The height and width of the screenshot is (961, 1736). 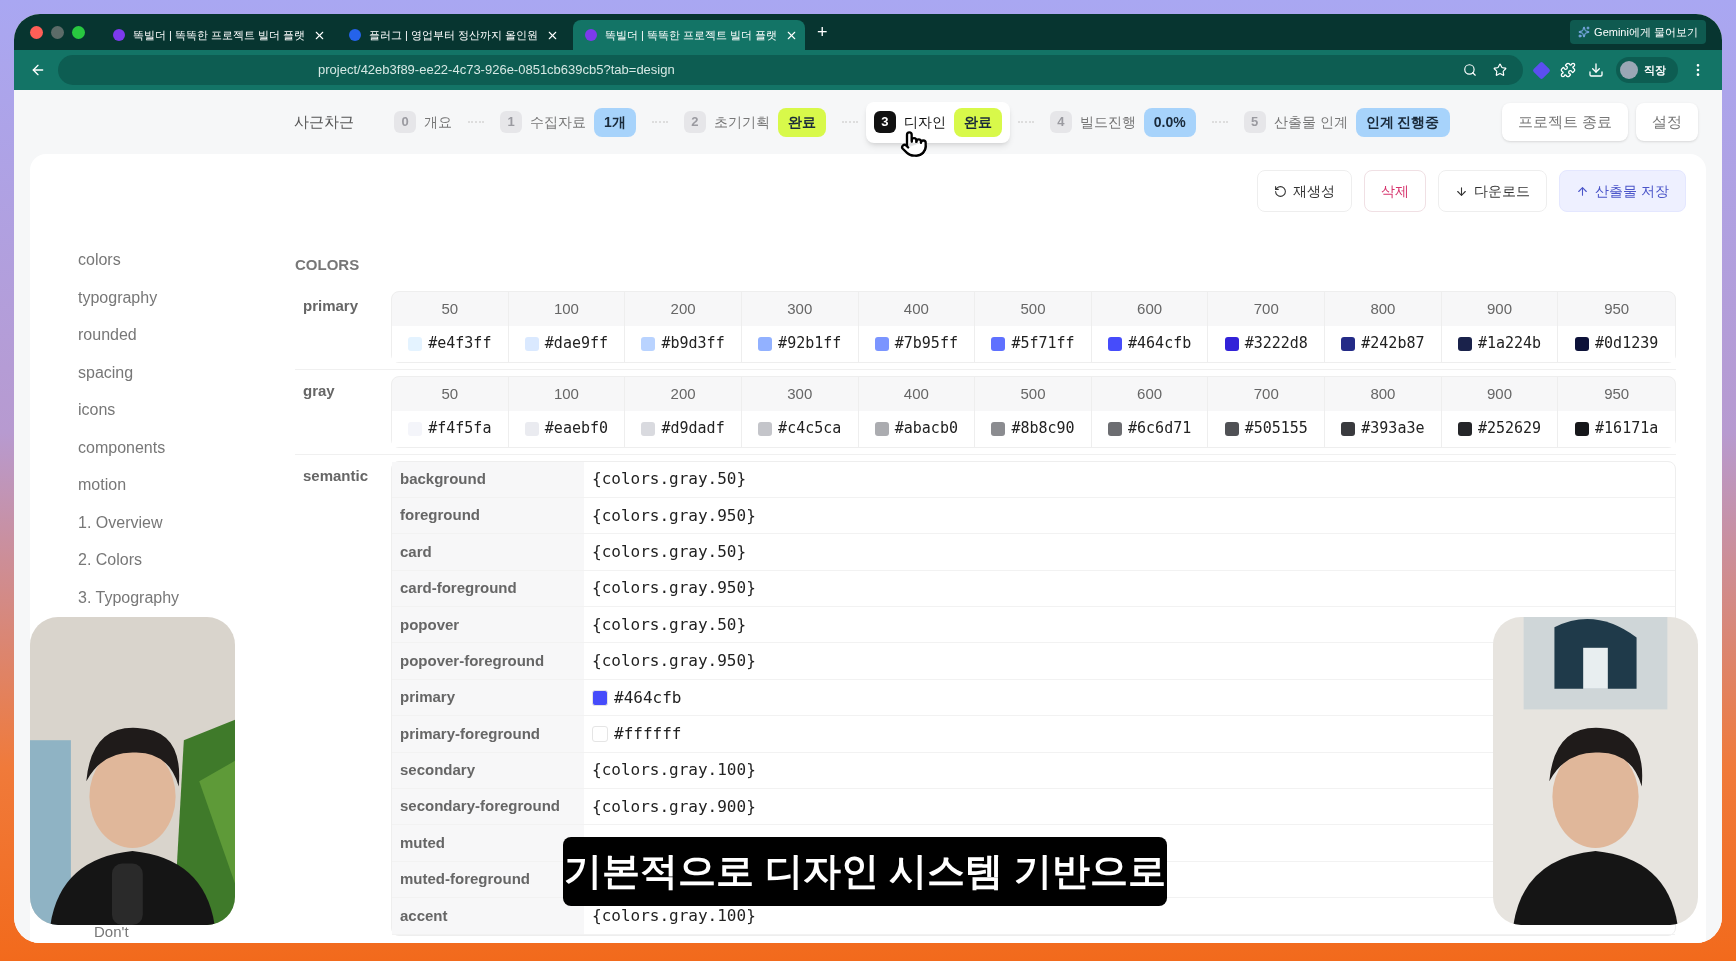 What do you see at coordinates (1310, 122) in the screenshot?
I see `step-label: 산출물 인계` at bounding box center [1310, 122].